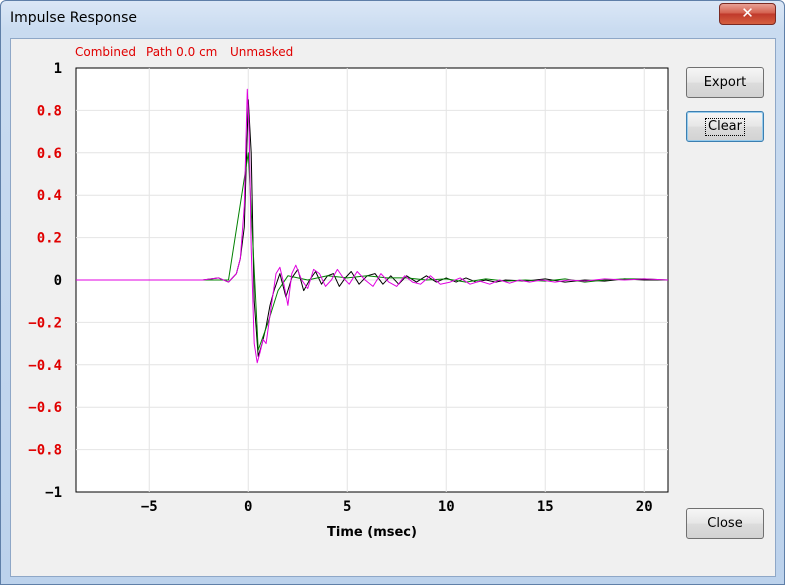 This screenshot has width=785, height=585. I want to click on x-tick-label: 0, so click(248, 507).